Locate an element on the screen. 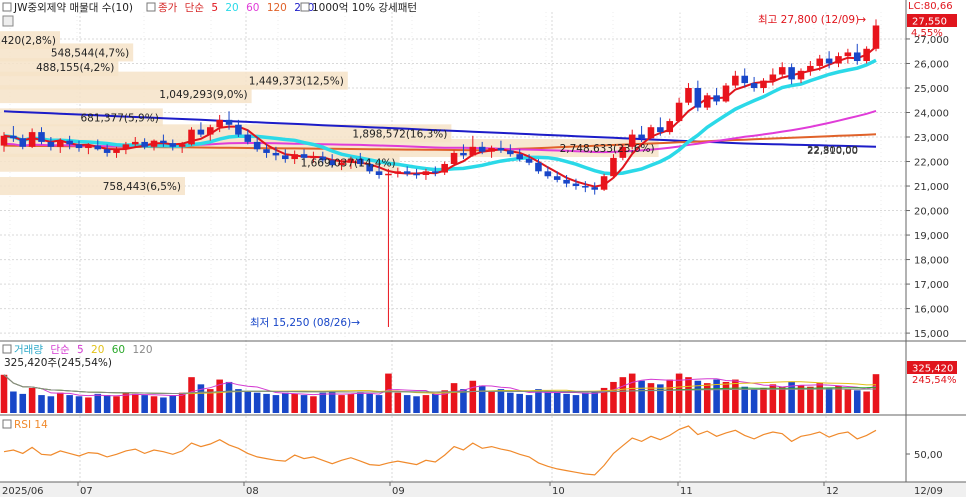  ma-settings-icon is located at coordinates (151, 7).